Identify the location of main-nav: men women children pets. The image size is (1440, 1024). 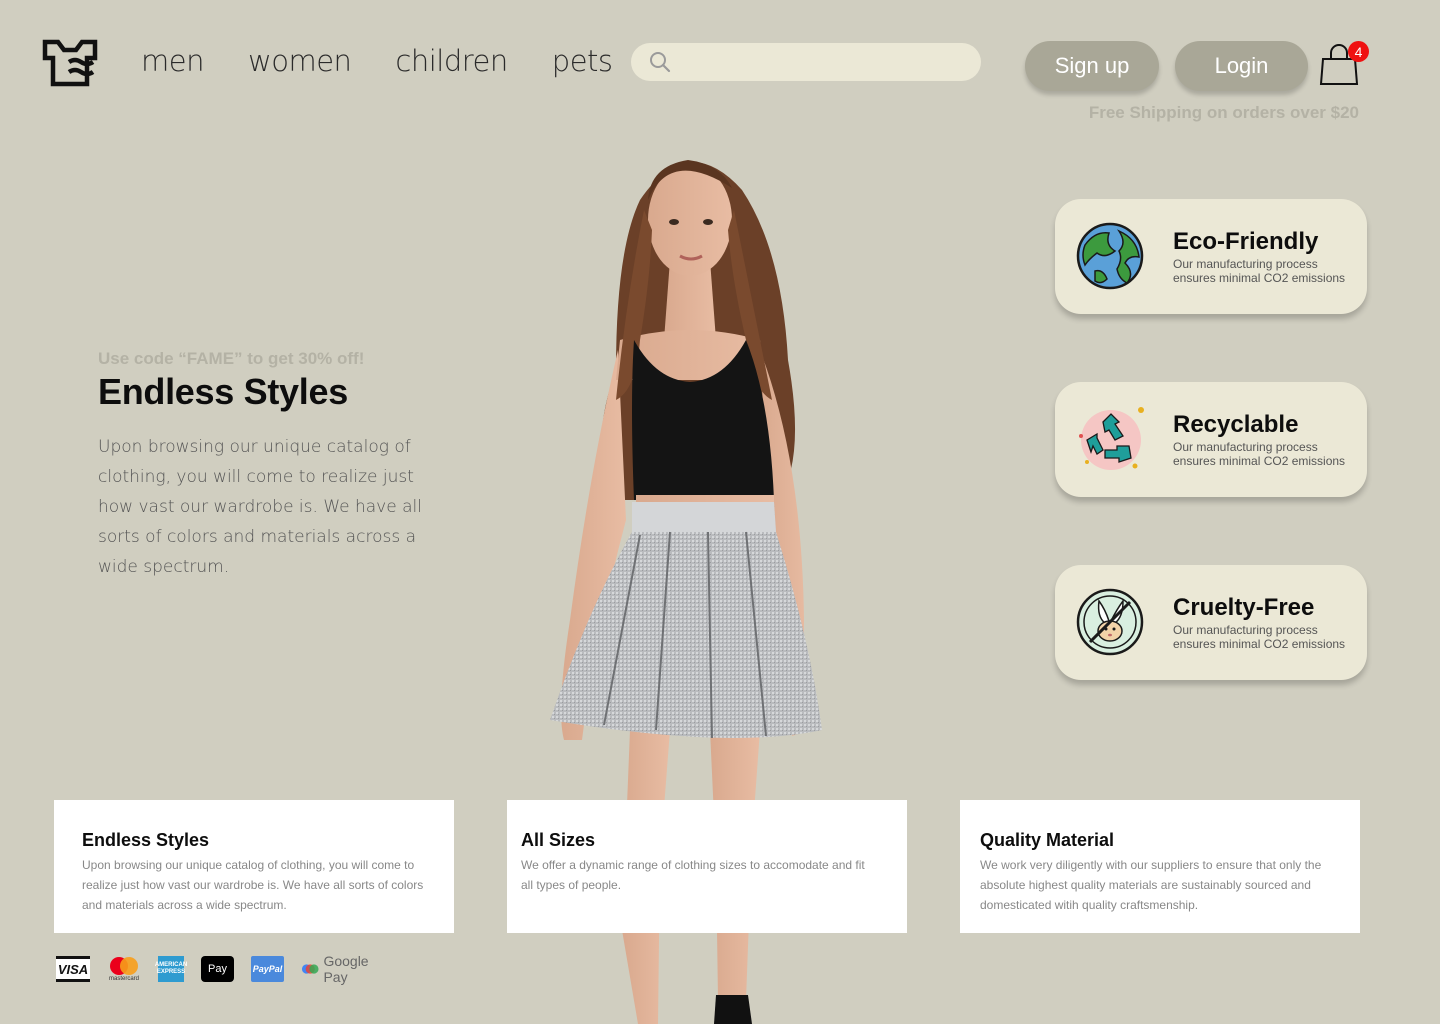
(377, 61).